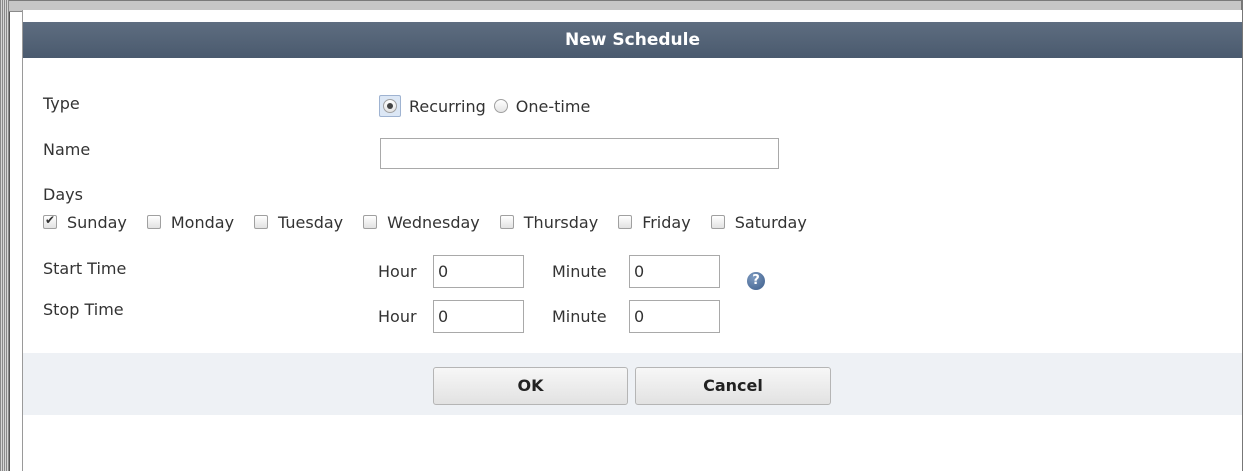 Image resolution: width=1243 pixels, height=471 pixels. I want to click on recurring-label: Recurring, so click(447, 106).